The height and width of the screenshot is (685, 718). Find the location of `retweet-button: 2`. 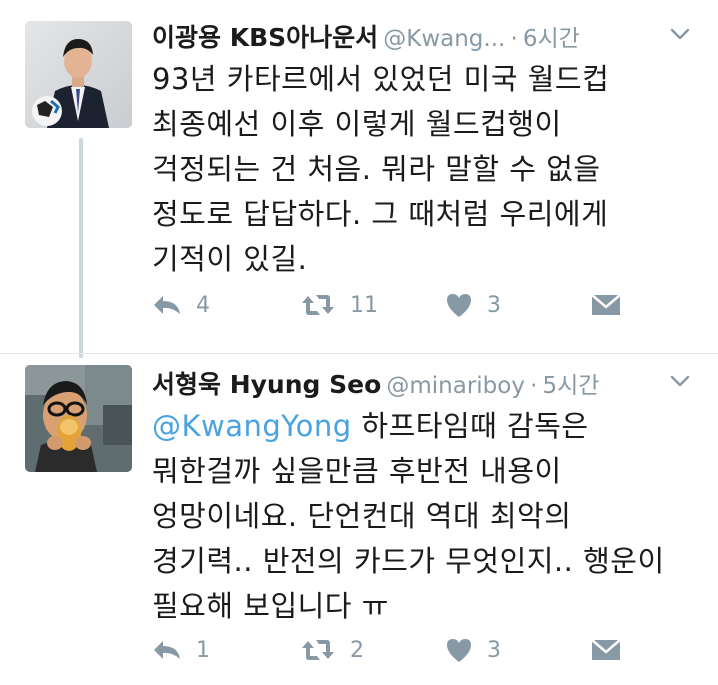

retweet-button: 2 is located at coordinates (332, 650).